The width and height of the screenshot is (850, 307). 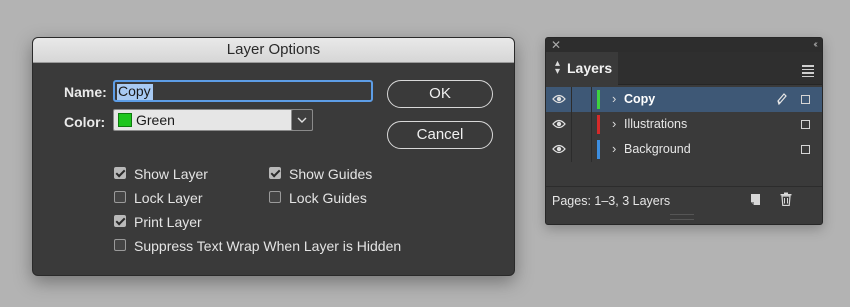 What do you see at coordinates (440, 135) in the screenshot?
I see `cancel-button: Cancel` at bounding box center [440, 135].